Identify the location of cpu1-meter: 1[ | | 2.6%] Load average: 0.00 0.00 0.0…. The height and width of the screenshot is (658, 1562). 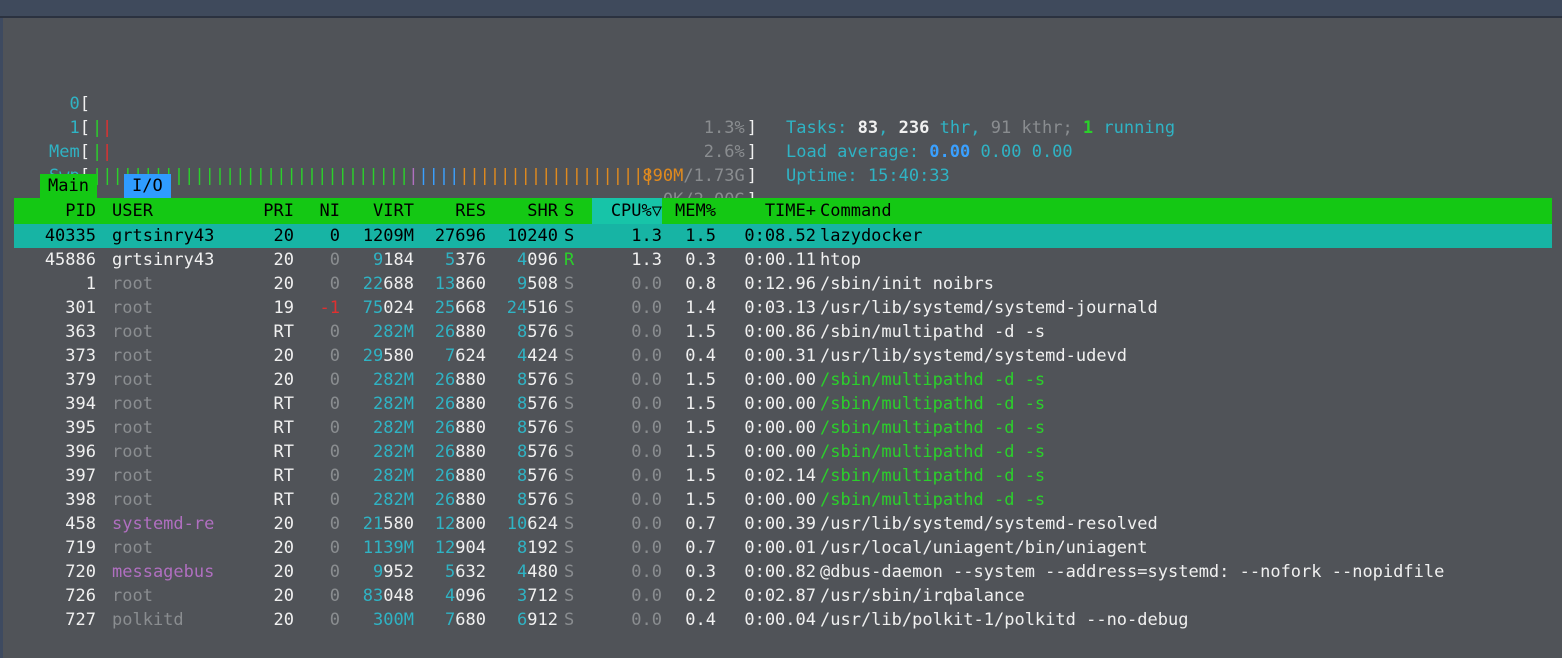
(781, 115).